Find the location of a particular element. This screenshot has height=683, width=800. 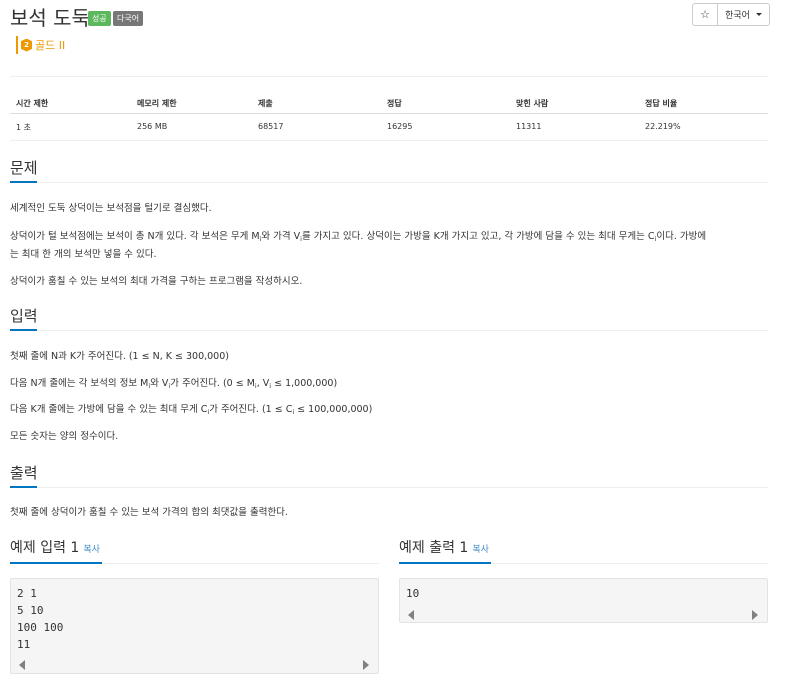

section-title-problem: 문제 is located at coordinates (24, 168).